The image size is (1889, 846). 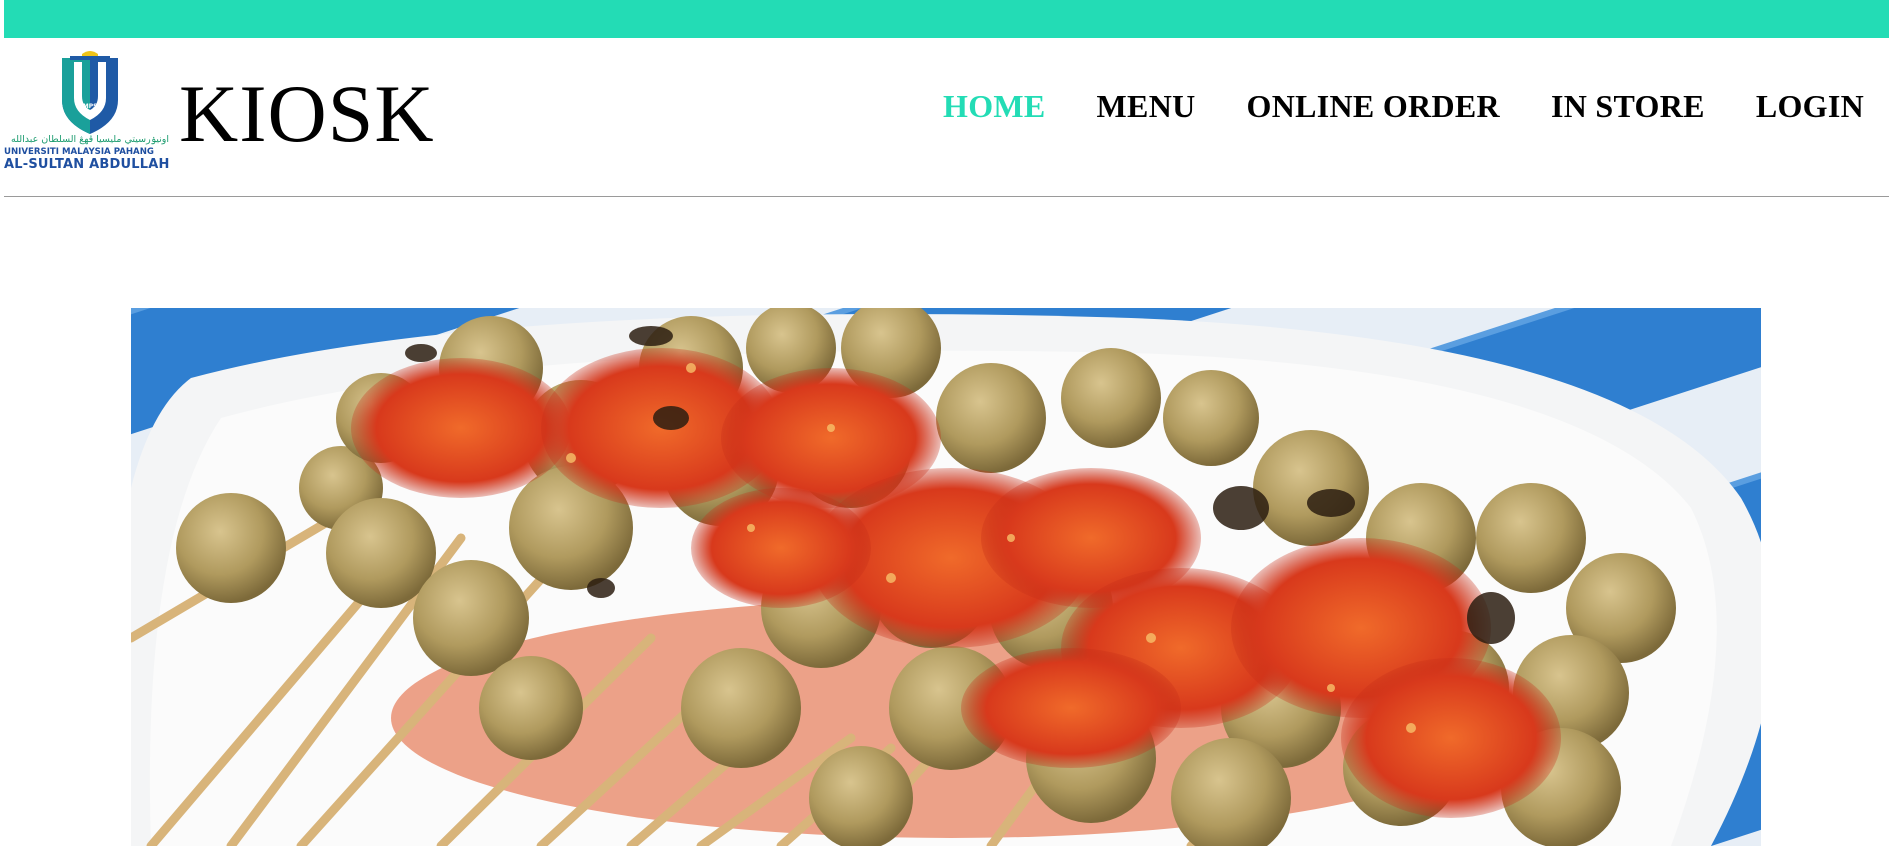 What do you see at coordinates (1373, 106) in the screenshot?
I see `nav-item-online-order: ONLINE ORDER` at bounding box center [1373, 106].